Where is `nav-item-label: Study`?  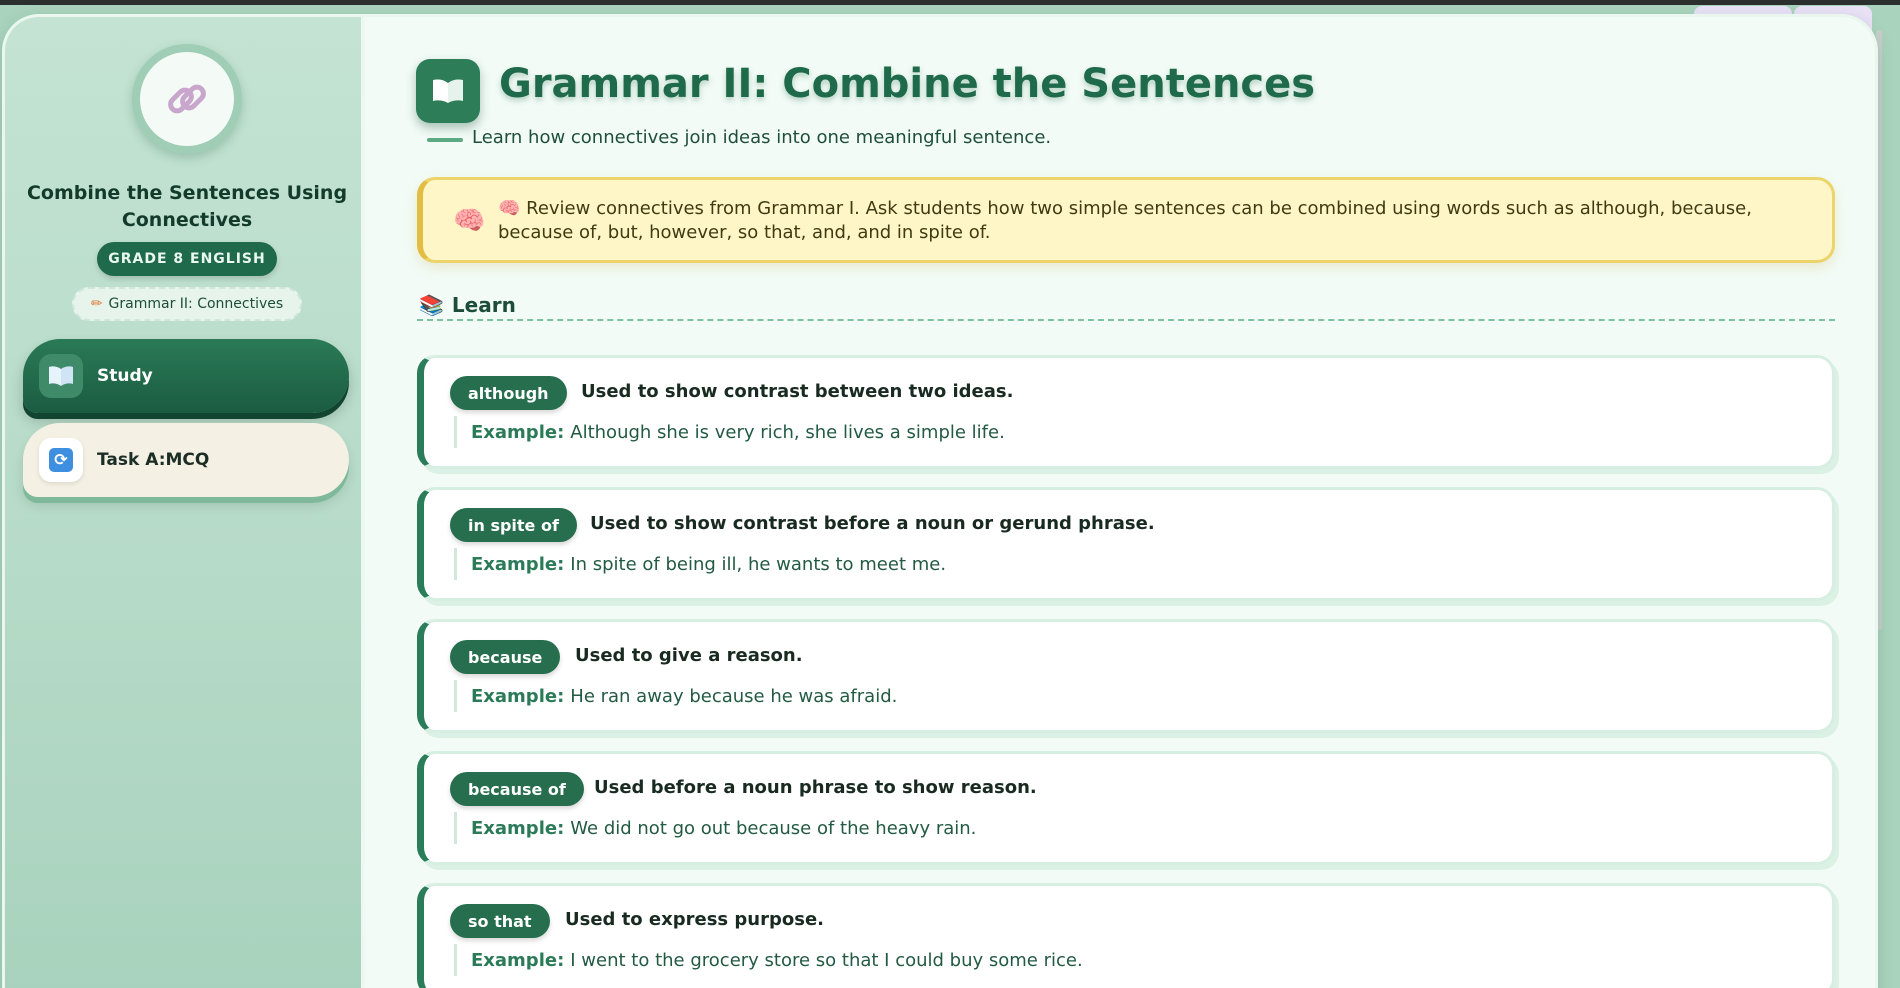
nav-item-label: Study is located at coordinates (125, 376).